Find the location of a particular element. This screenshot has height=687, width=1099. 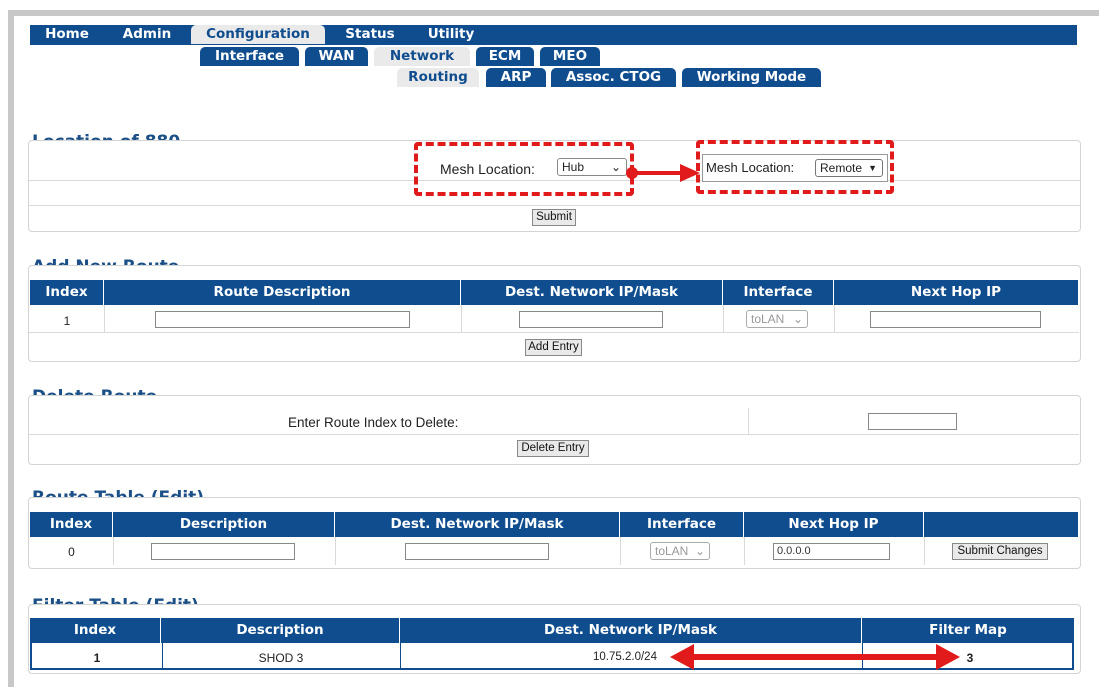

top-nav-bar is located at coordinates (553, 35).